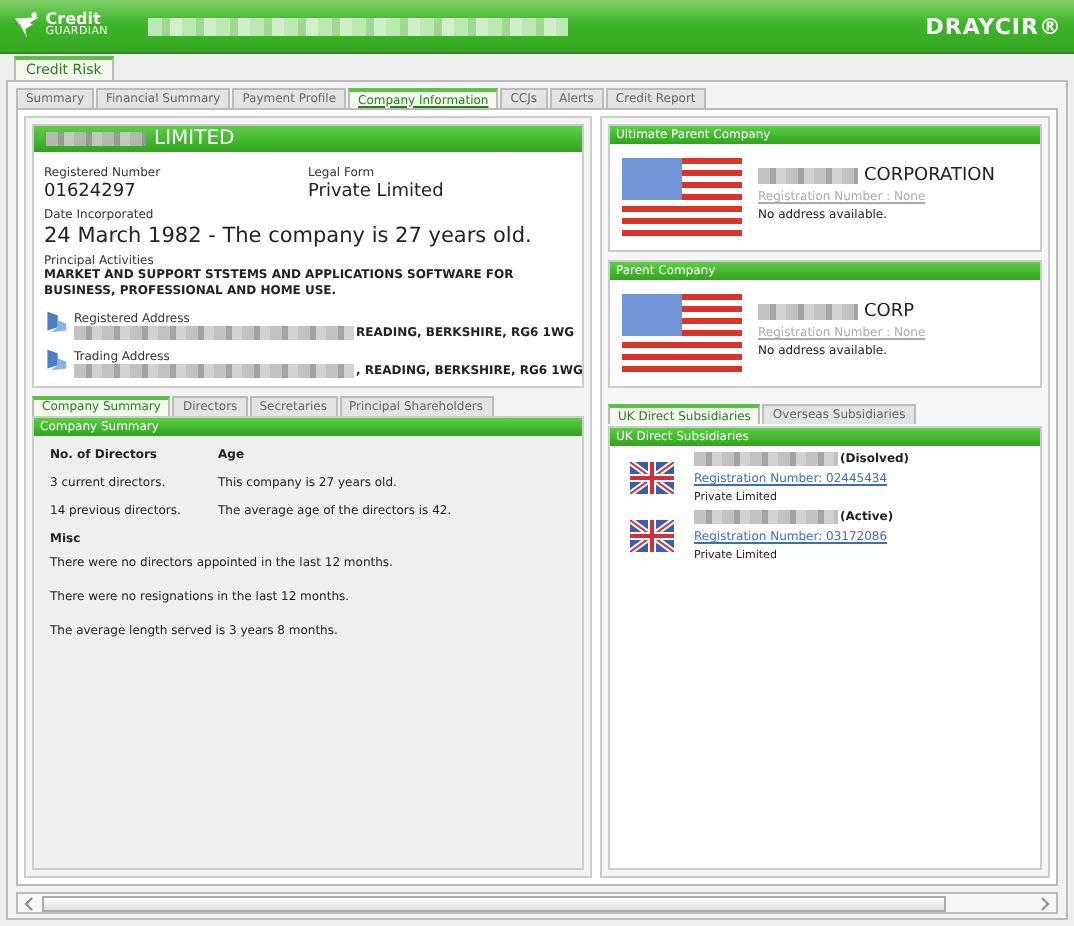  Describe the element at coordinates (27, 26) in the screenshot. I see `bird-logo-icon` at that location.